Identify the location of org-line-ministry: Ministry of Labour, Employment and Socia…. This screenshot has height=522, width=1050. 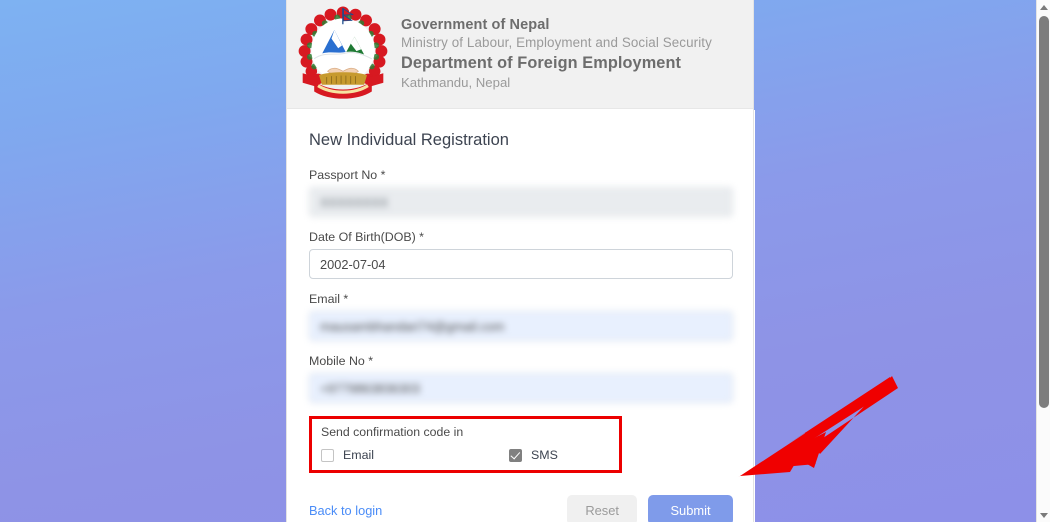
(556, 43).